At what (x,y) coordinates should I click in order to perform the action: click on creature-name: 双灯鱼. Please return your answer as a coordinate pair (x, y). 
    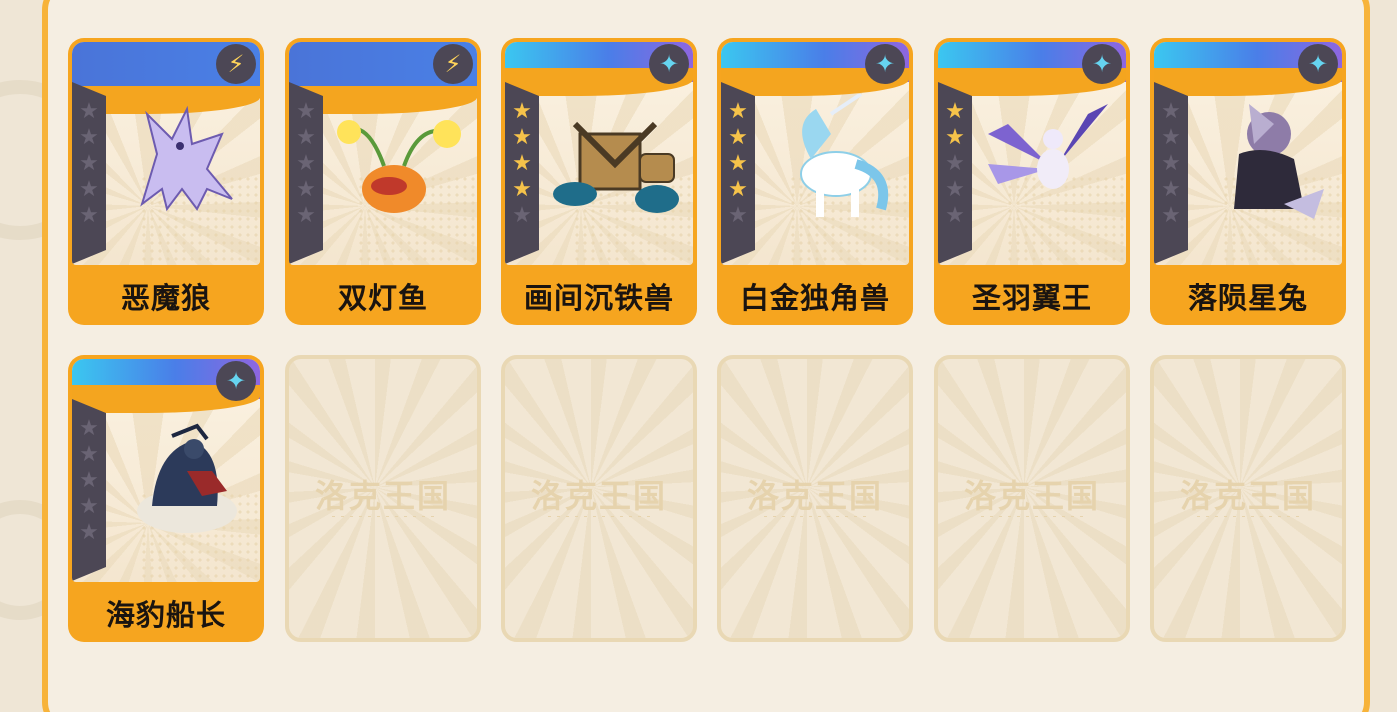
    Looking at the image, I should click on (382, 298).